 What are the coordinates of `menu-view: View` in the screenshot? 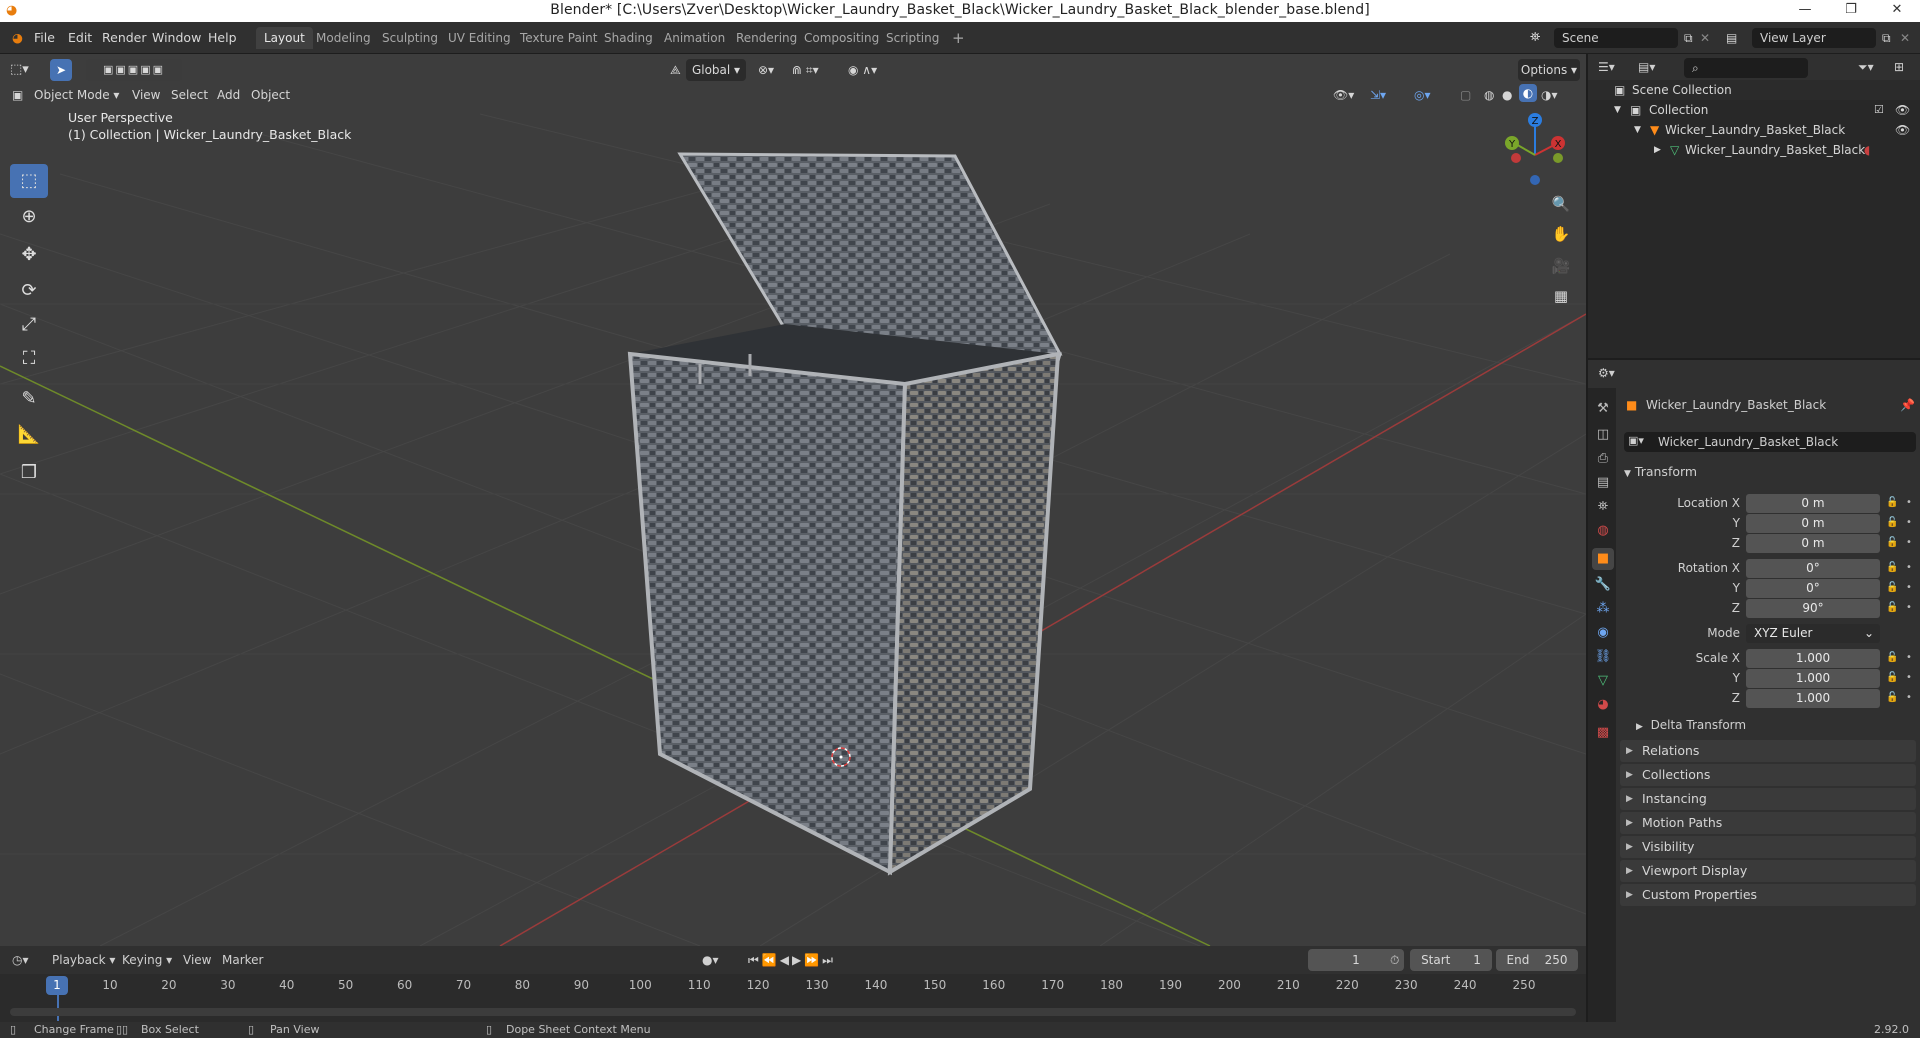 It's located at (146, 95).